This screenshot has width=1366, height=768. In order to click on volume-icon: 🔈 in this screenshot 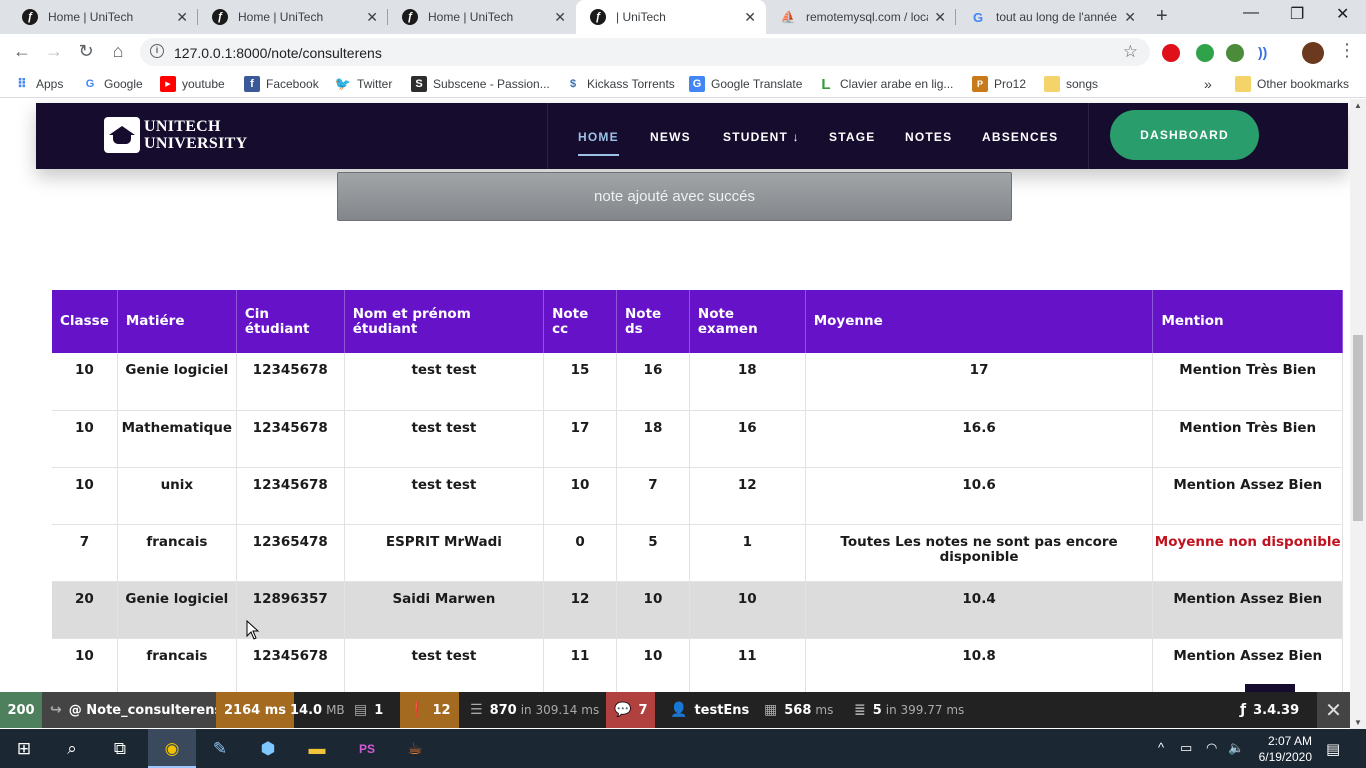, I will do `click(1236, 748)`.